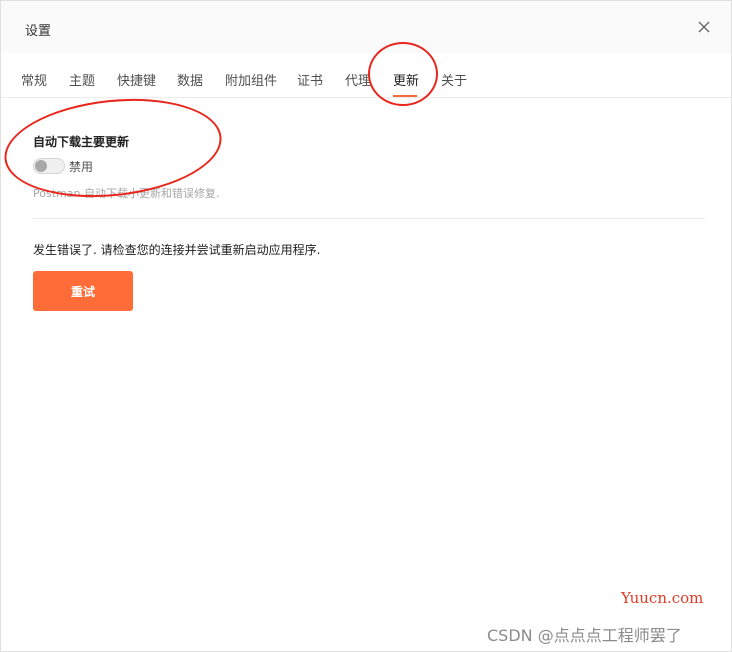  What do you see at coordinates (83, 291) in the screenshot?
I see `retry-button: 重试` at bounding box center [83, 291].